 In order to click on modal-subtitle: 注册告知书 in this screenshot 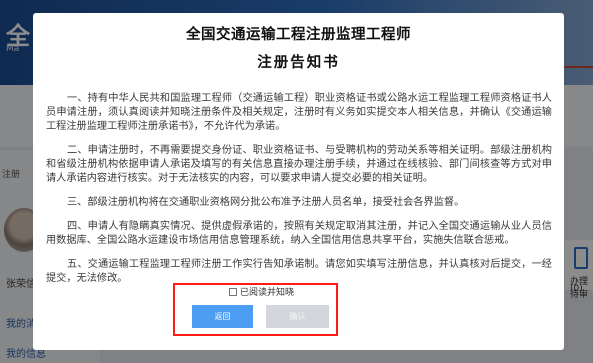, I will do `click(298, 63)`.